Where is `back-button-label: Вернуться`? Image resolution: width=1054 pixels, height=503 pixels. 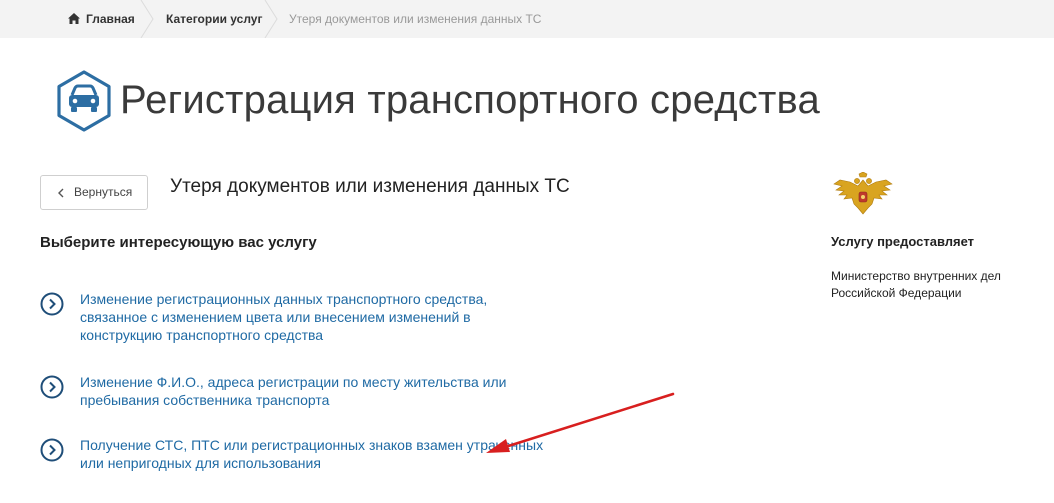 back-button-label: Вернуться is located at coordinates (103, 192).